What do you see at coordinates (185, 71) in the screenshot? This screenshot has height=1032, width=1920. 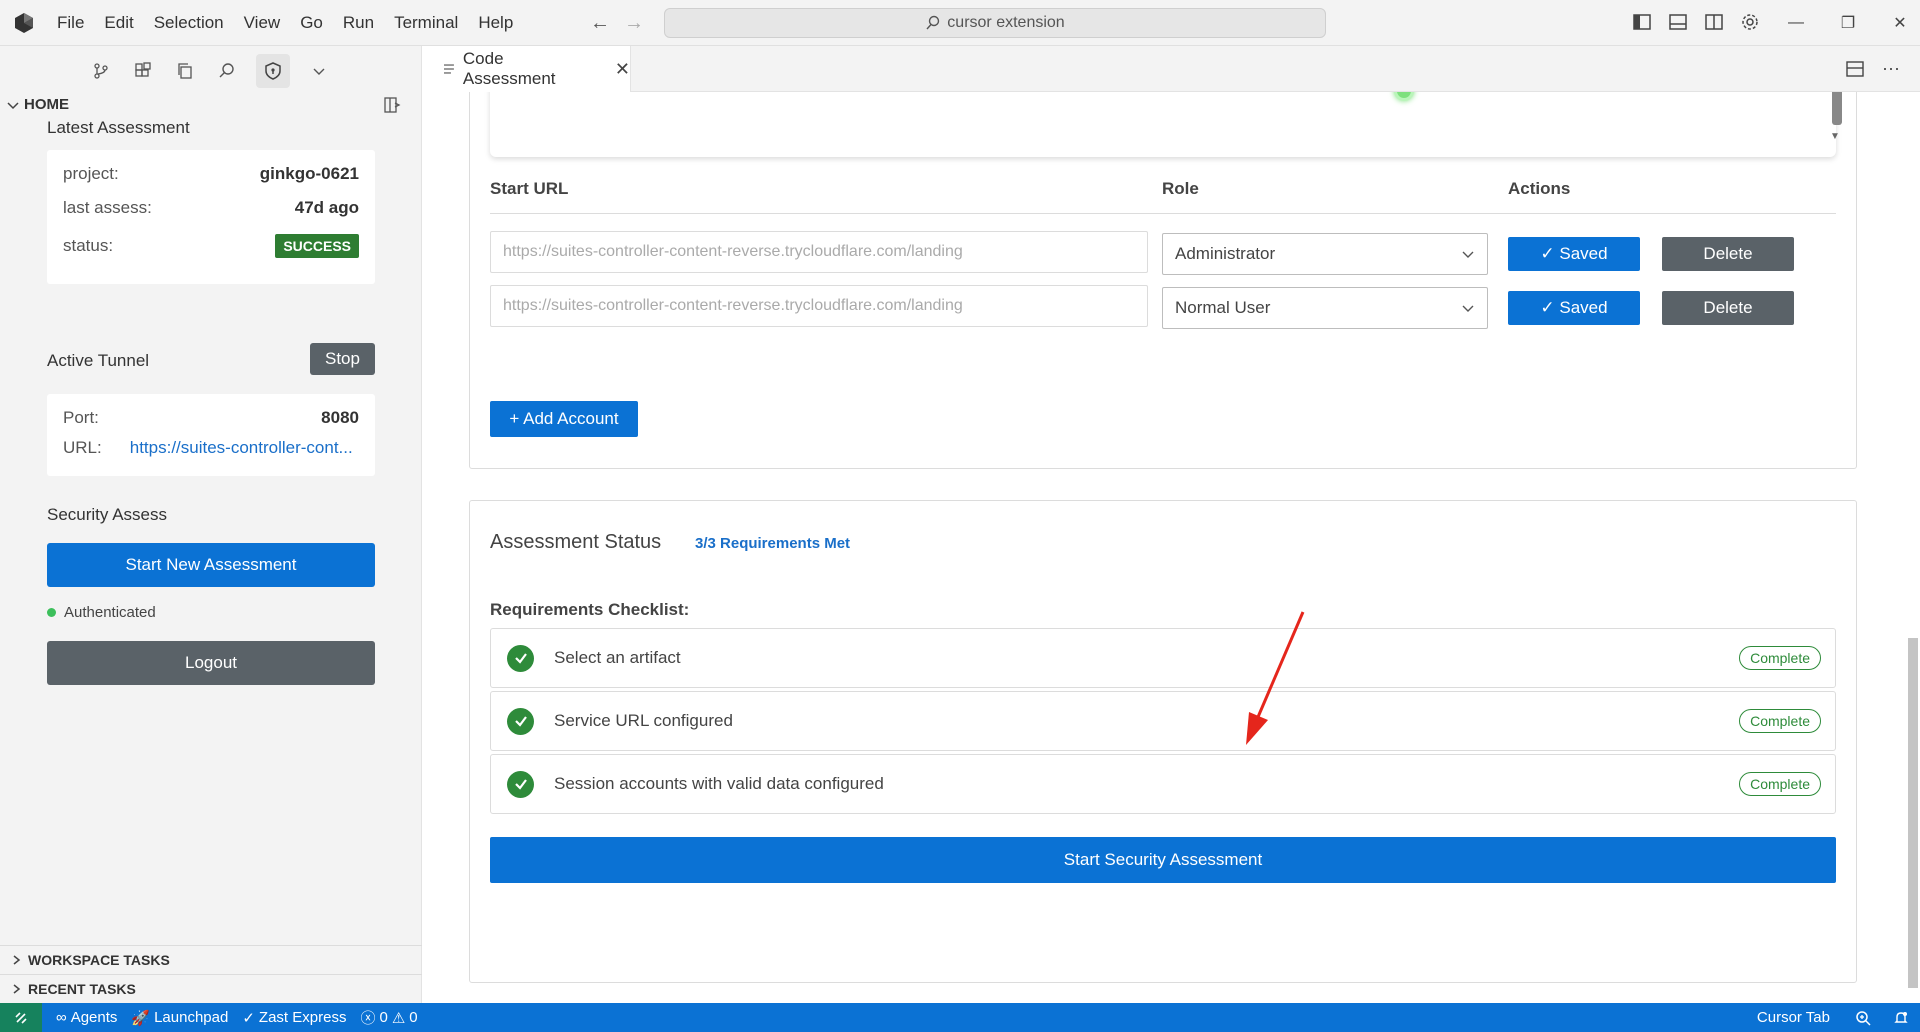 I see `copy-icon` at bounding box center [185, 71].